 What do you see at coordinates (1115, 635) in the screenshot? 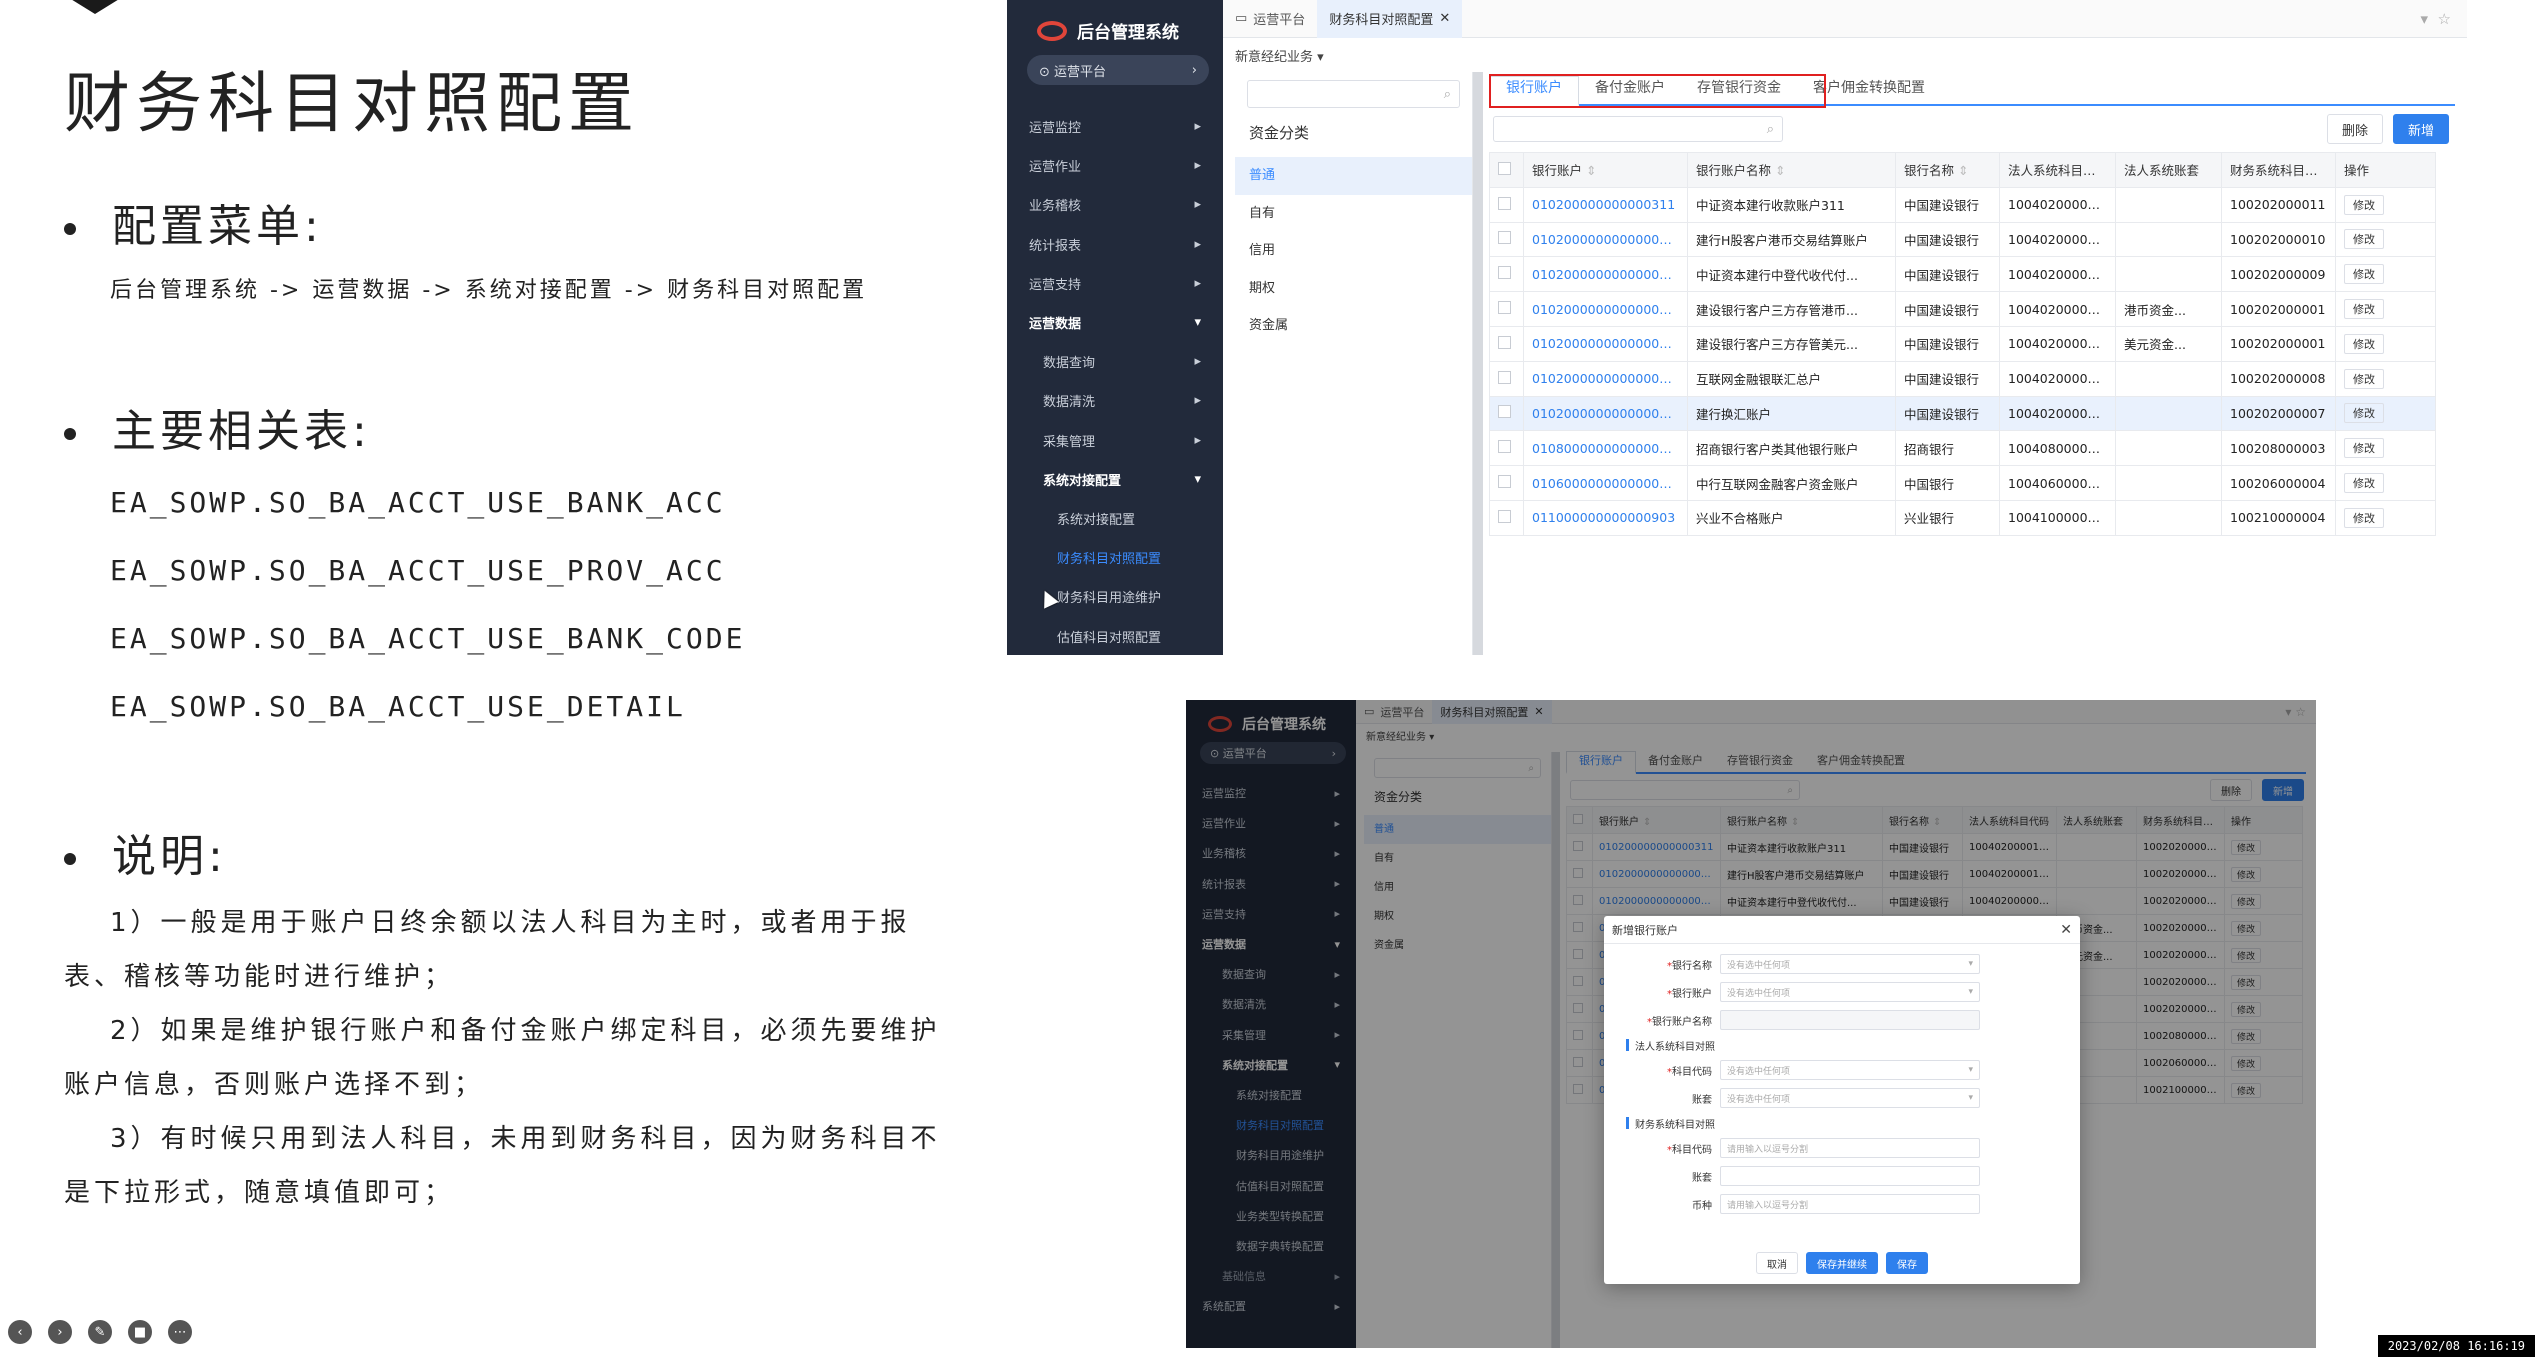
I see `sidebar-item: 估值科目对照配置` at bounding box center [1115, 635].